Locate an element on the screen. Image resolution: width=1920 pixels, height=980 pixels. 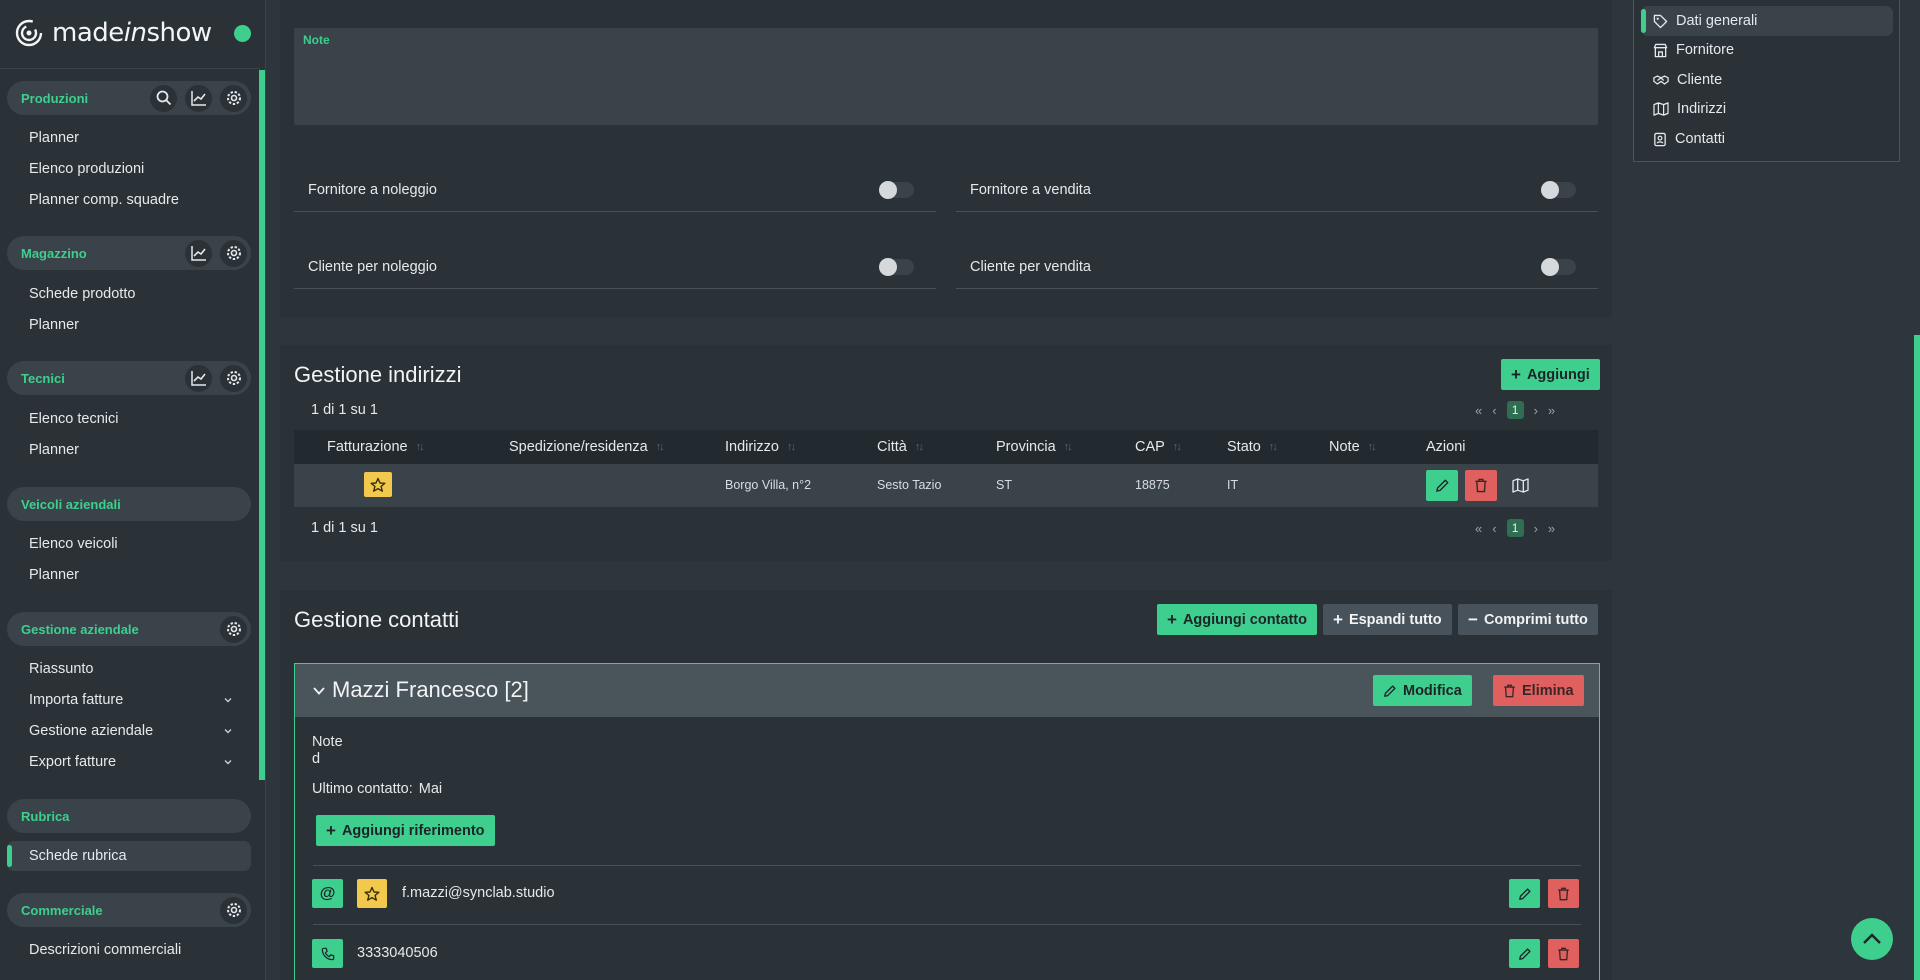
section-veicoli: Veicoli aziendali is located at coordinates (129, 504).